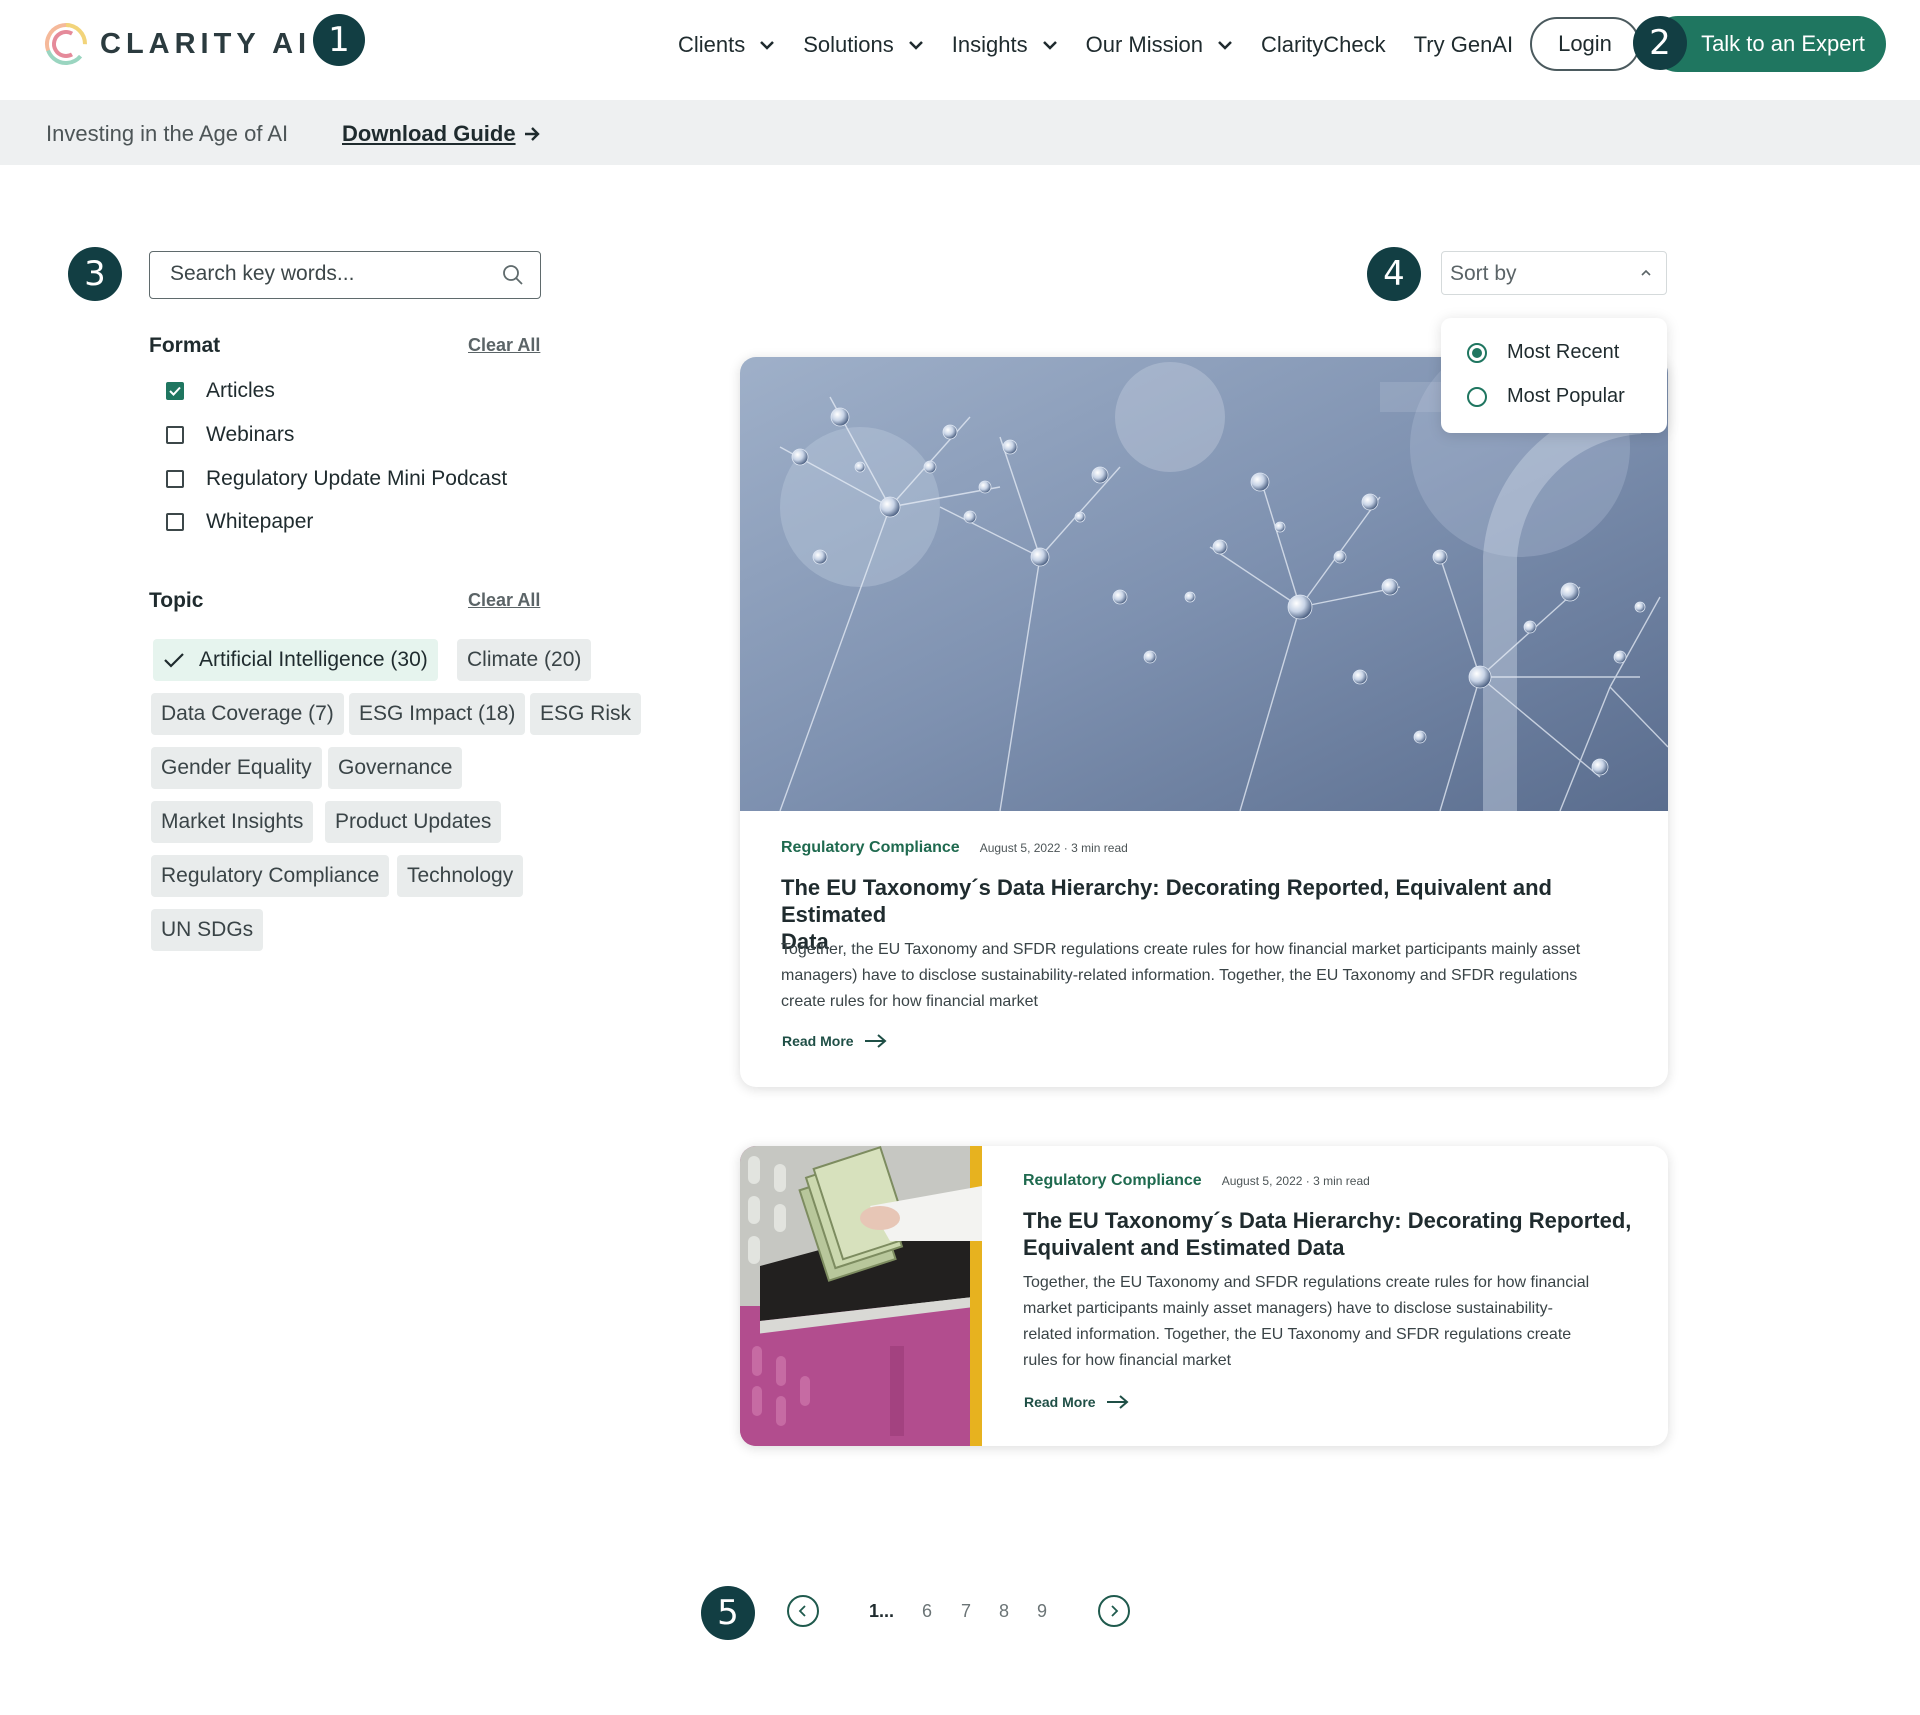  Describe the element at coordinates (247, 714) in the screenshot. I see `topic-chip-data-coverage: Data Coverage (7)` at that location.